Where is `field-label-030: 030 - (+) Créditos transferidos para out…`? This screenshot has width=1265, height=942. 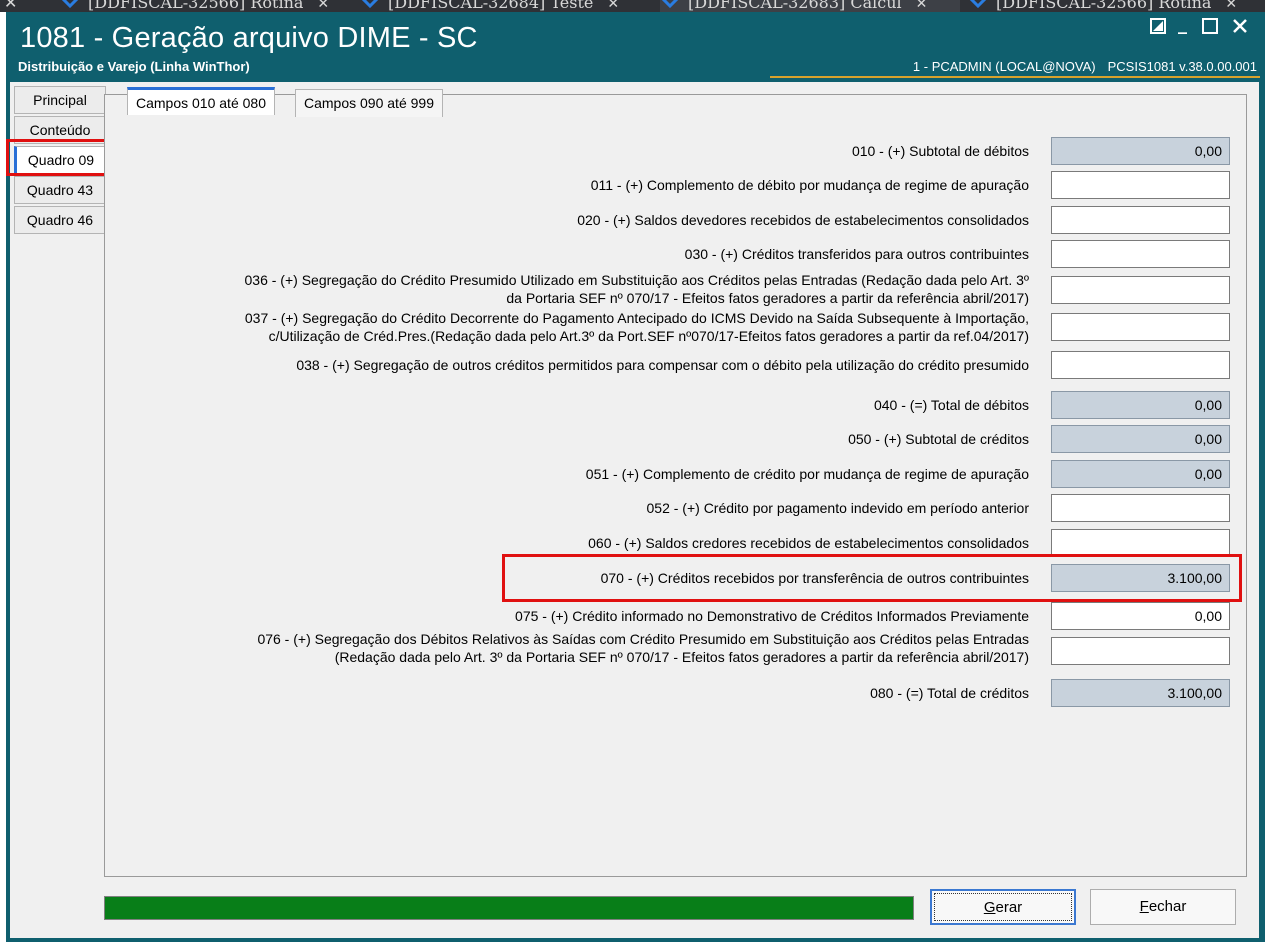 field-label-030: 030 - (+) Créditos transferidos para out… is located at coordinates (856, 254).